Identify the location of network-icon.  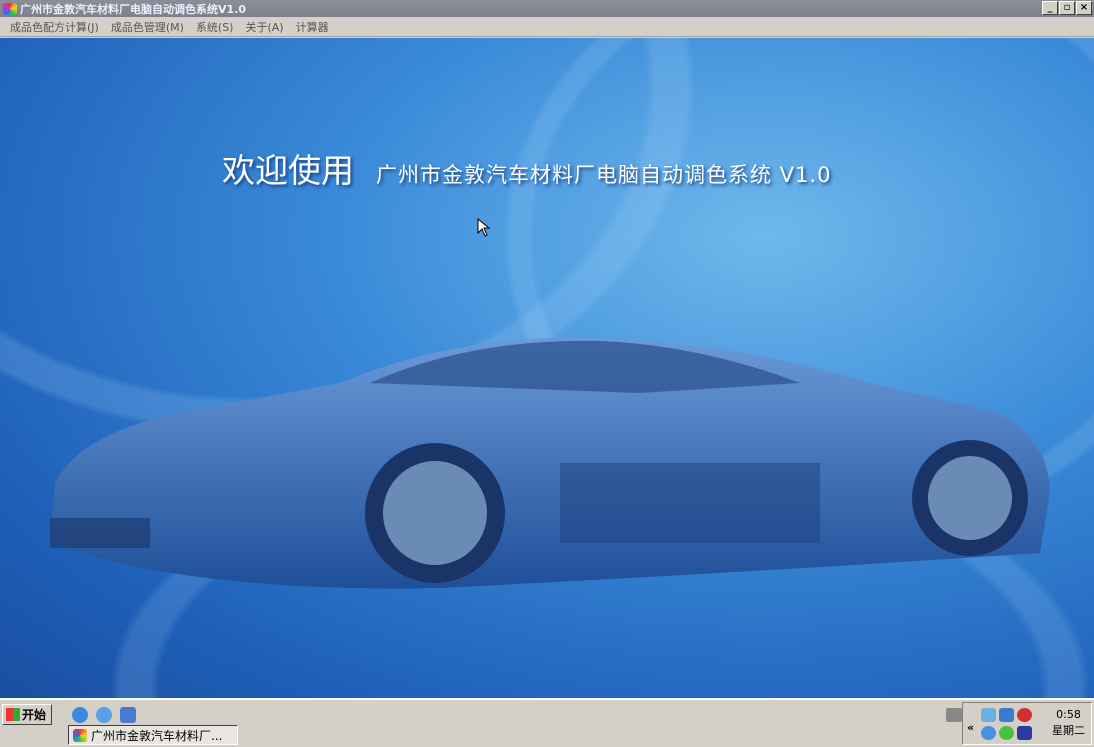
(104, 715).